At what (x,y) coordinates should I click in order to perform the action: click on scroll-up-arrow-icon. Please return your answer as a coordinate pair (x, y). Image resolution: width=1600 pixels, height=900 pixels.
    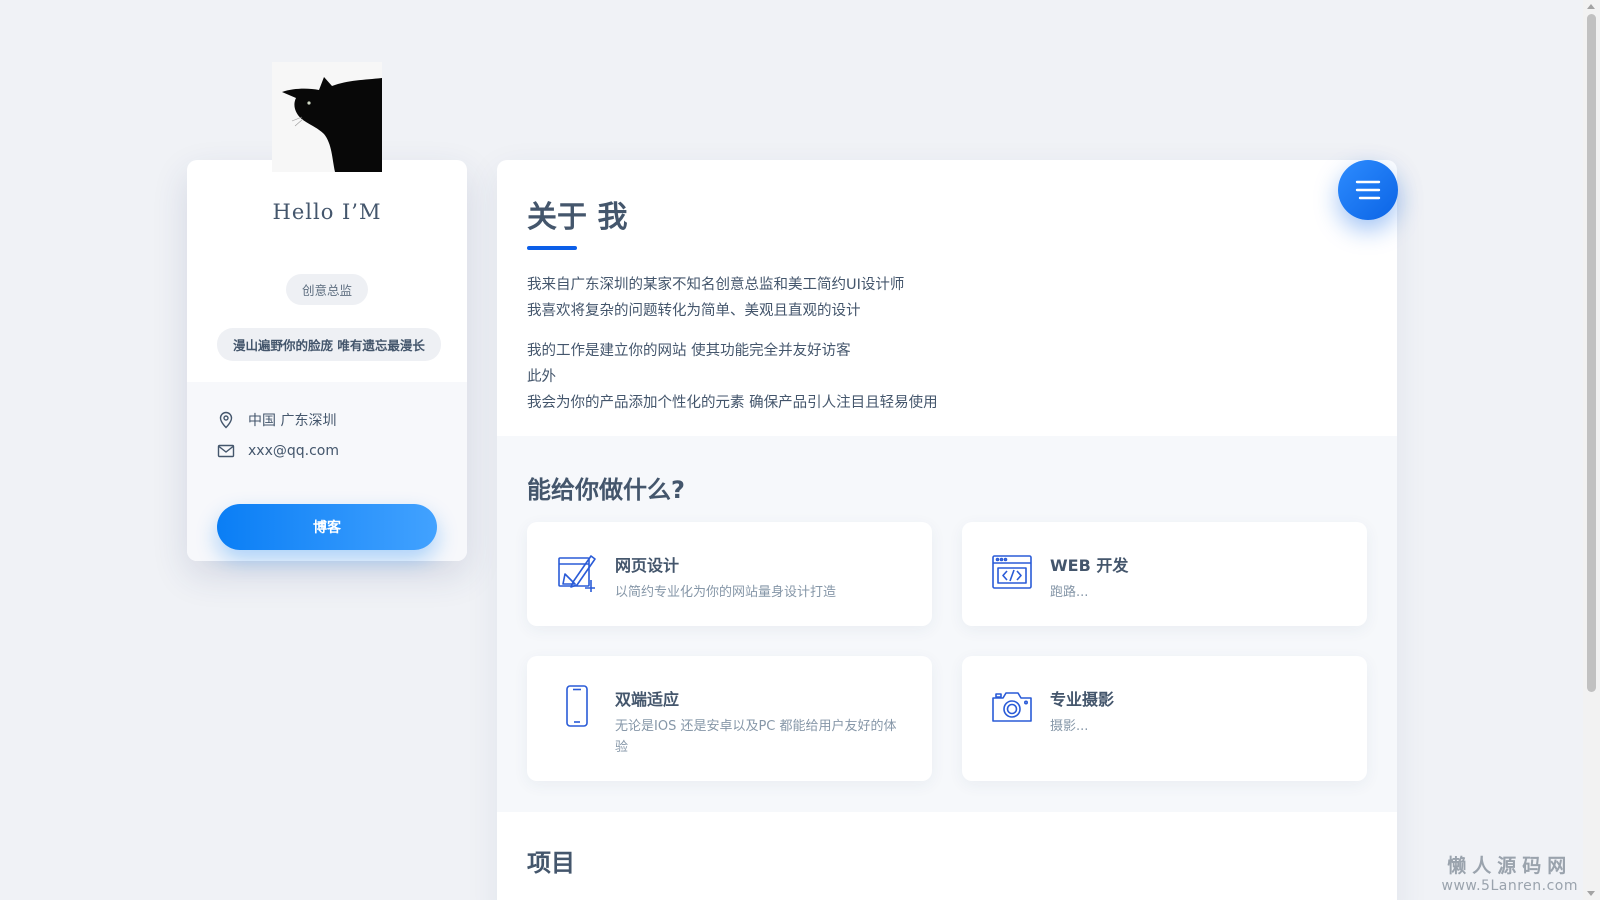
    Looking at the image, I should click on (1591, 6).